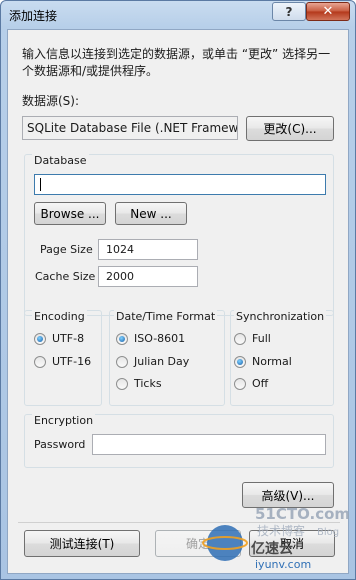 The width and height of the screenshot is (356, 580). Describe the element at coordinates (65, 276) in the screenshot. I see `cache-size-label: Cache Size` at that location.